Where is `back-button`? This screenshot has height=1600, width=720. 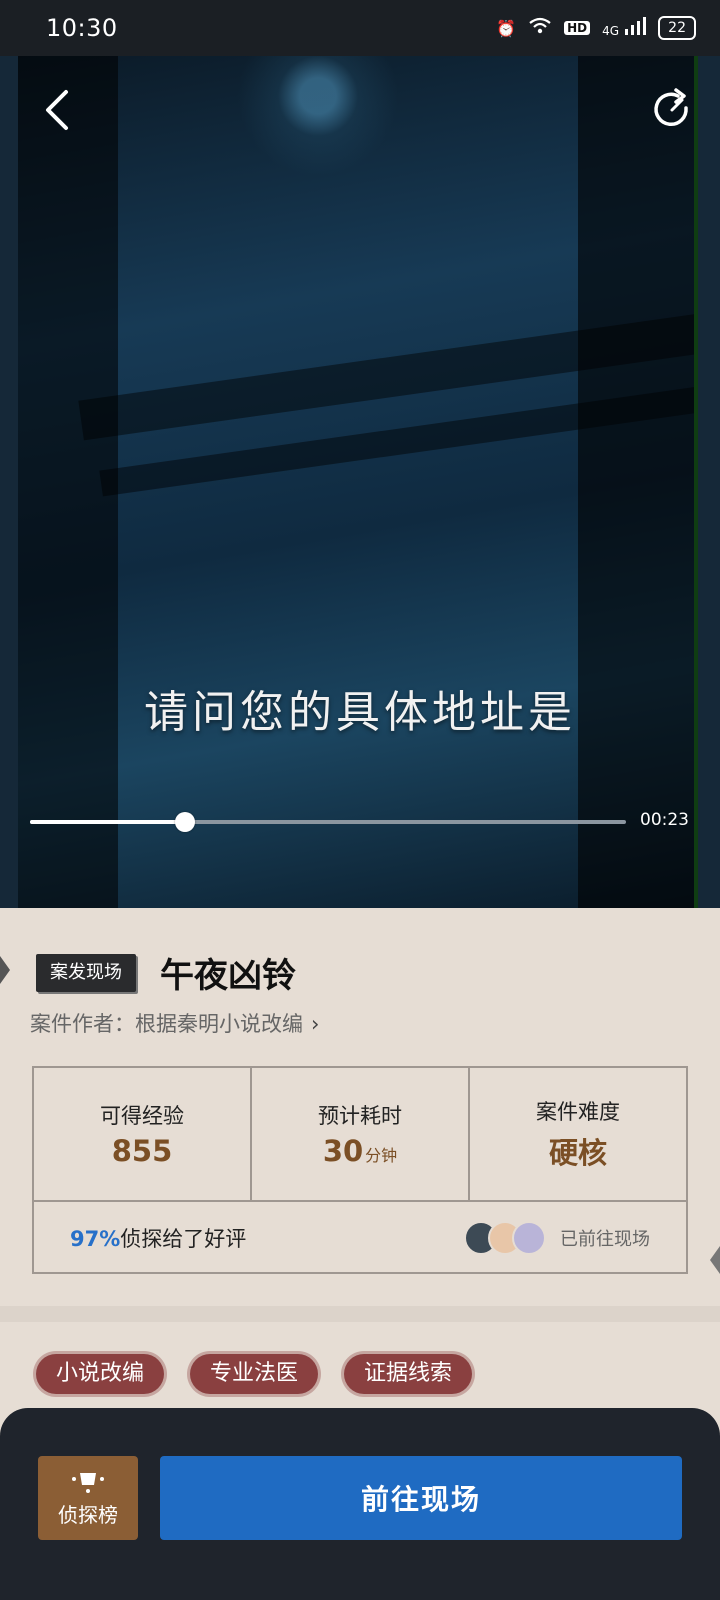
back-button is located at coordinates (58, 110).